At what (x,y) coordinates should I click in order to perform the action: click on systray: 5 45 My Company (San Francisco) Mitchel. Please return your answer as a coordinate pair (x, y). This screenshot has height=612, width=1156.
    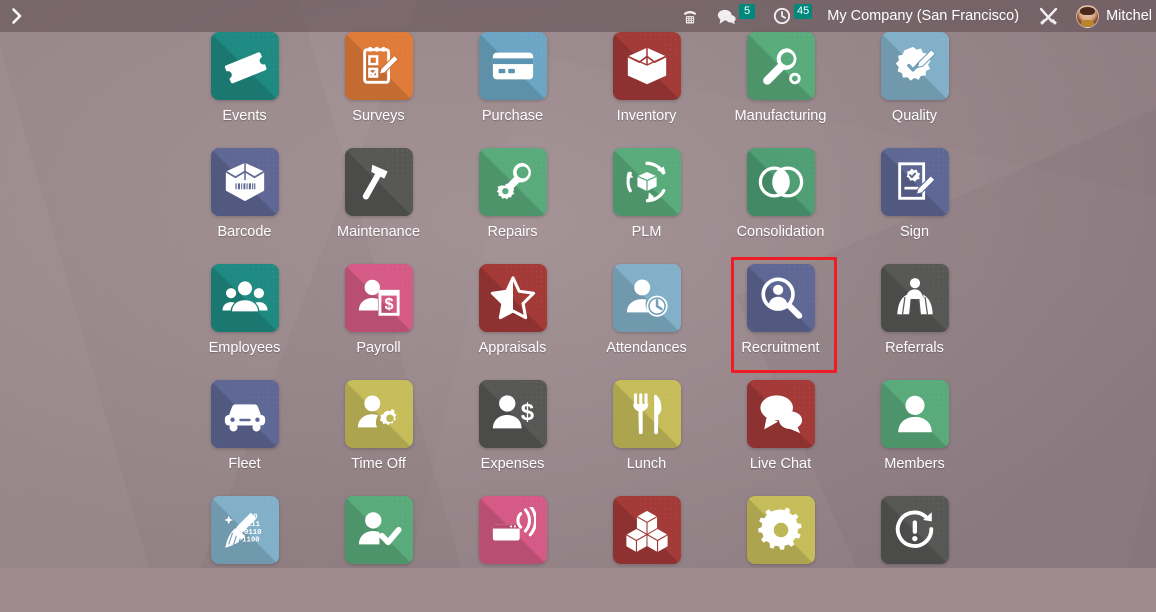
    Looking at the image, I should click on (914, 16).